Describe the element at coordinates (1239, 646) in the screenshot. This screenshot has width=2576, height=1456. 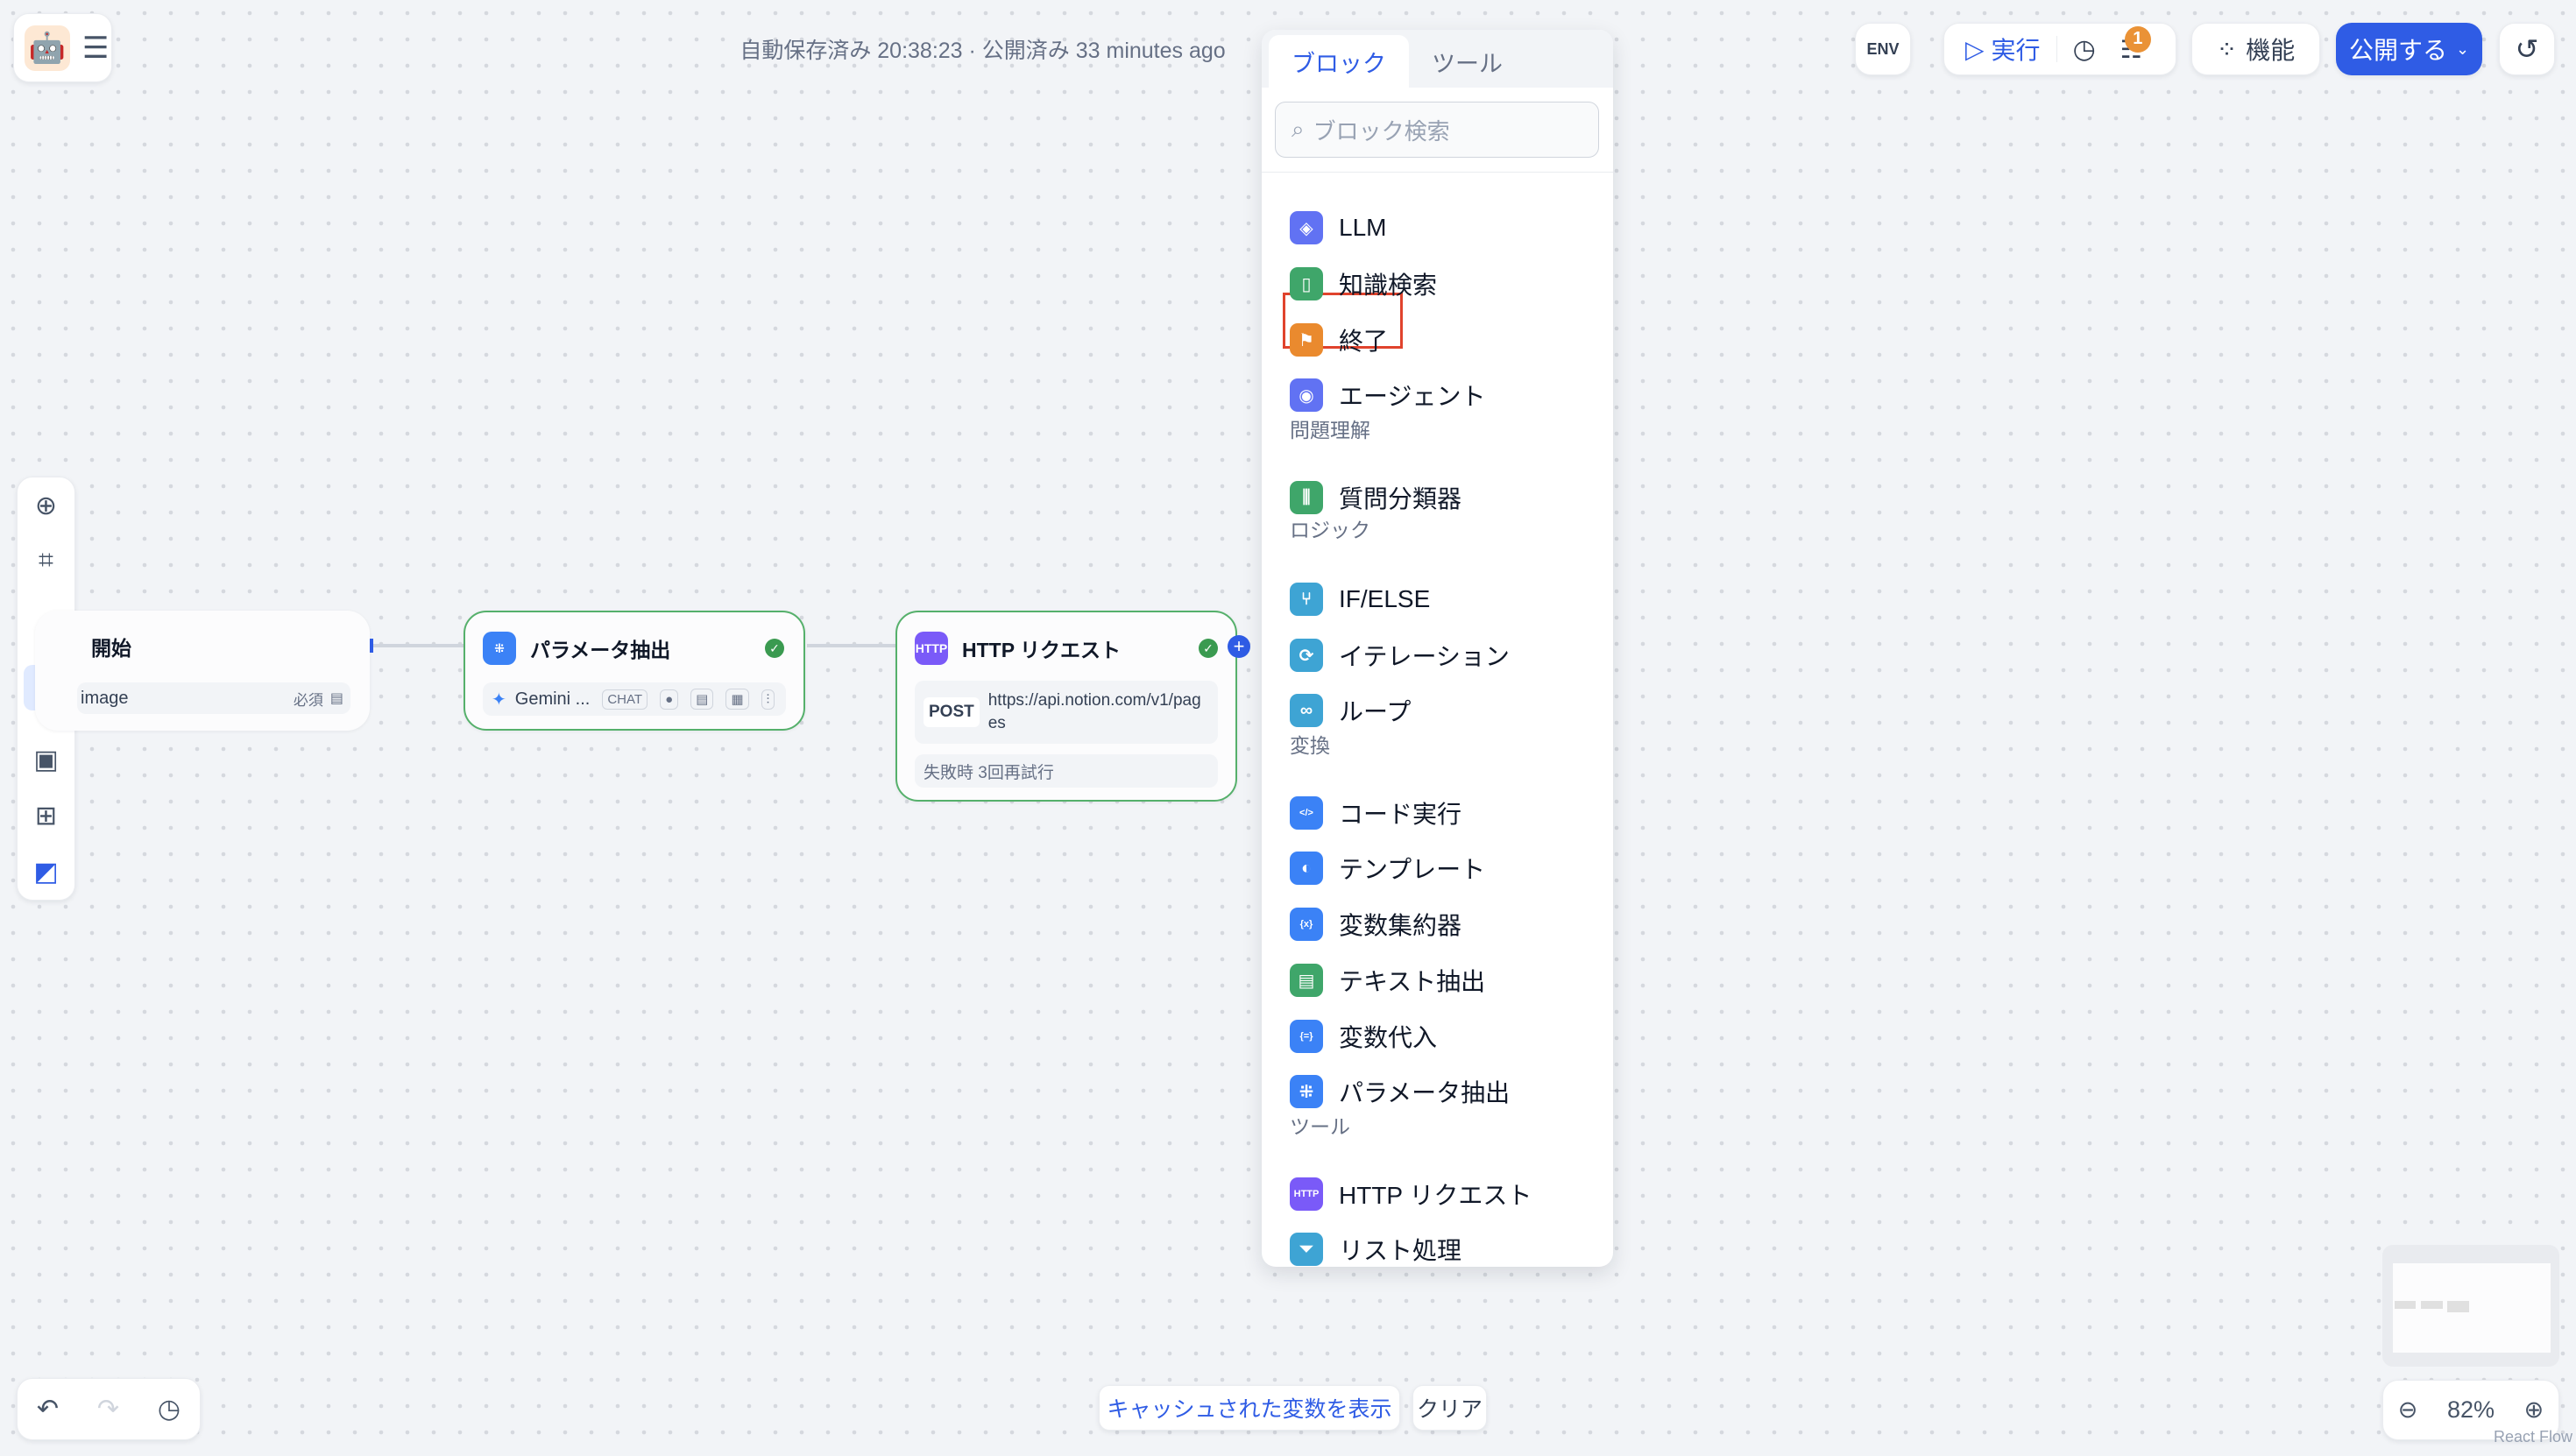
I see `add-next-node-icon: +` at that location.